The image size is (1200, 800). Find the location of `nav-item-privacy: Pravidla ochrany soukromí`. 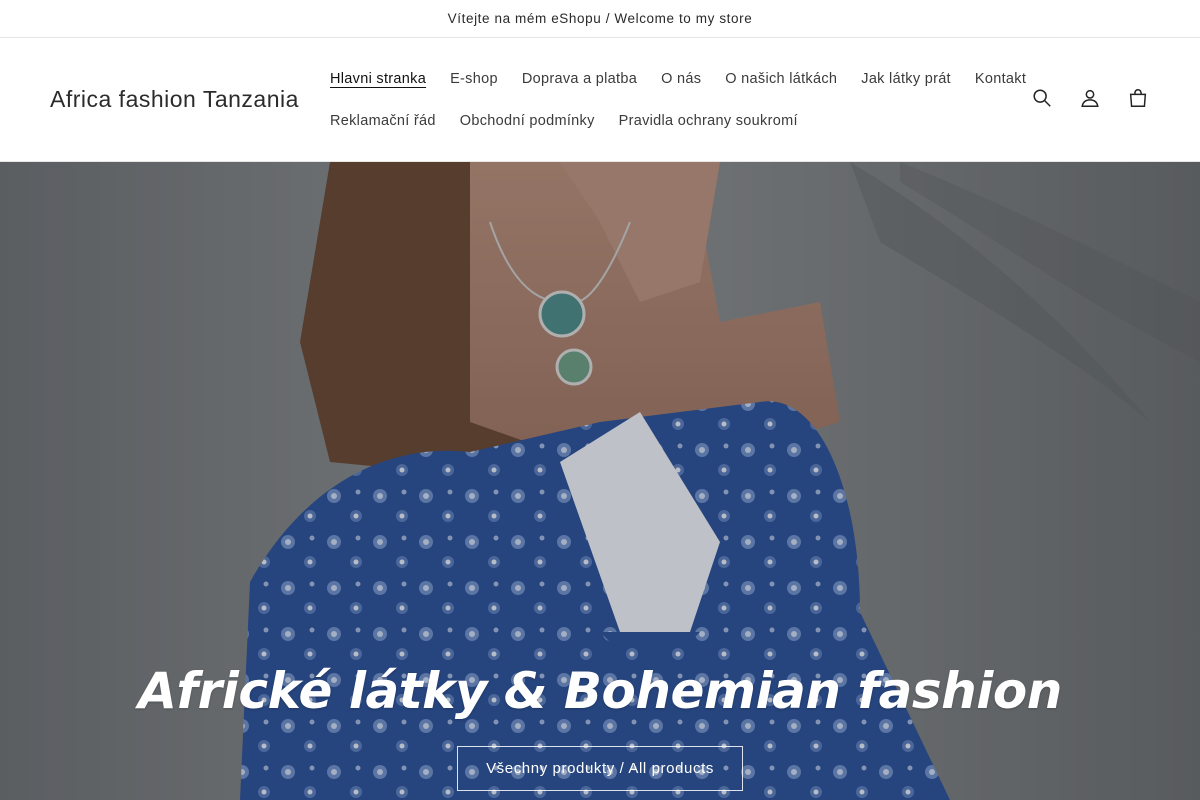

nav-item-privacy: Pravidla ochrany soukromí is located at coordinates (708, 121).